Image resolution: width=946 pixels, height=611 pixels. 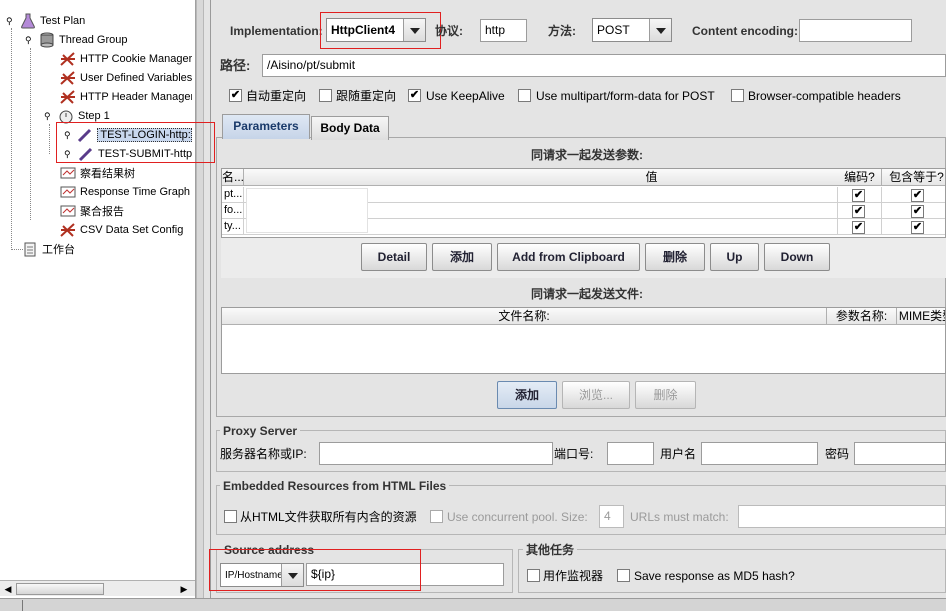 What do you see at coordinates (734, 257) in the screenshot?
I see `up-button: Up` at bounding box center [734, 257].